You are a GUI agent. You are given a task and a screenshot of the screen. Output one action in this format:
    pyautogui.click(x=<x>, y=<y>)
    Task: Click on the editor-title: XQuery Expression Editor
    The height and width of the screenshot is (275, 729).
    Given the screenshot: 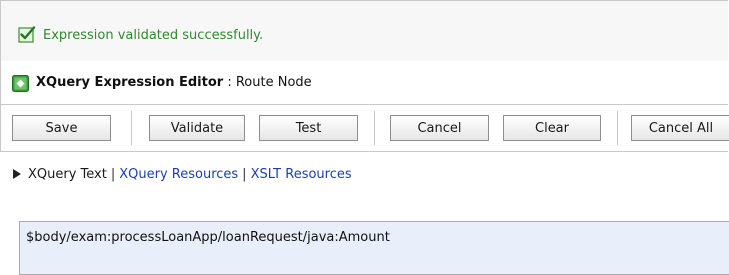 What is the action you would take?
    pyautogui.click(x=130, y=82)
    